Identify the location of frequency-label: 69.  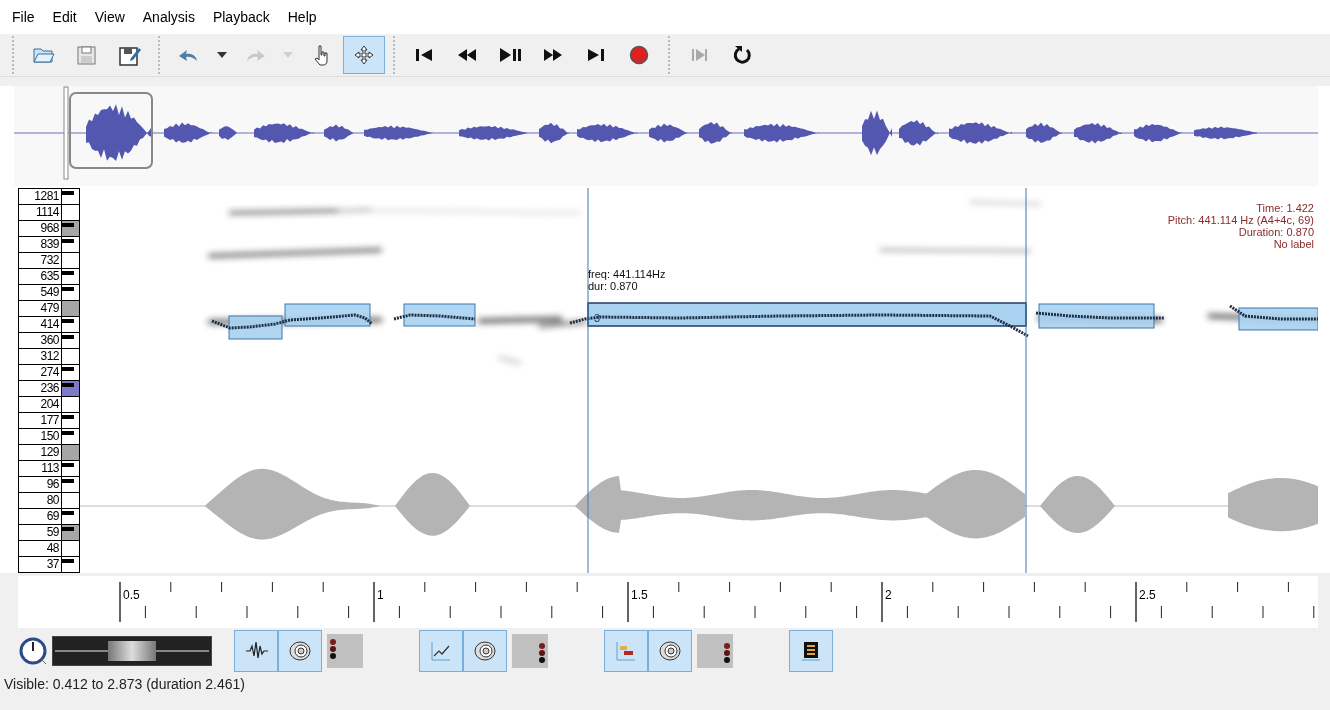
(52, 516).